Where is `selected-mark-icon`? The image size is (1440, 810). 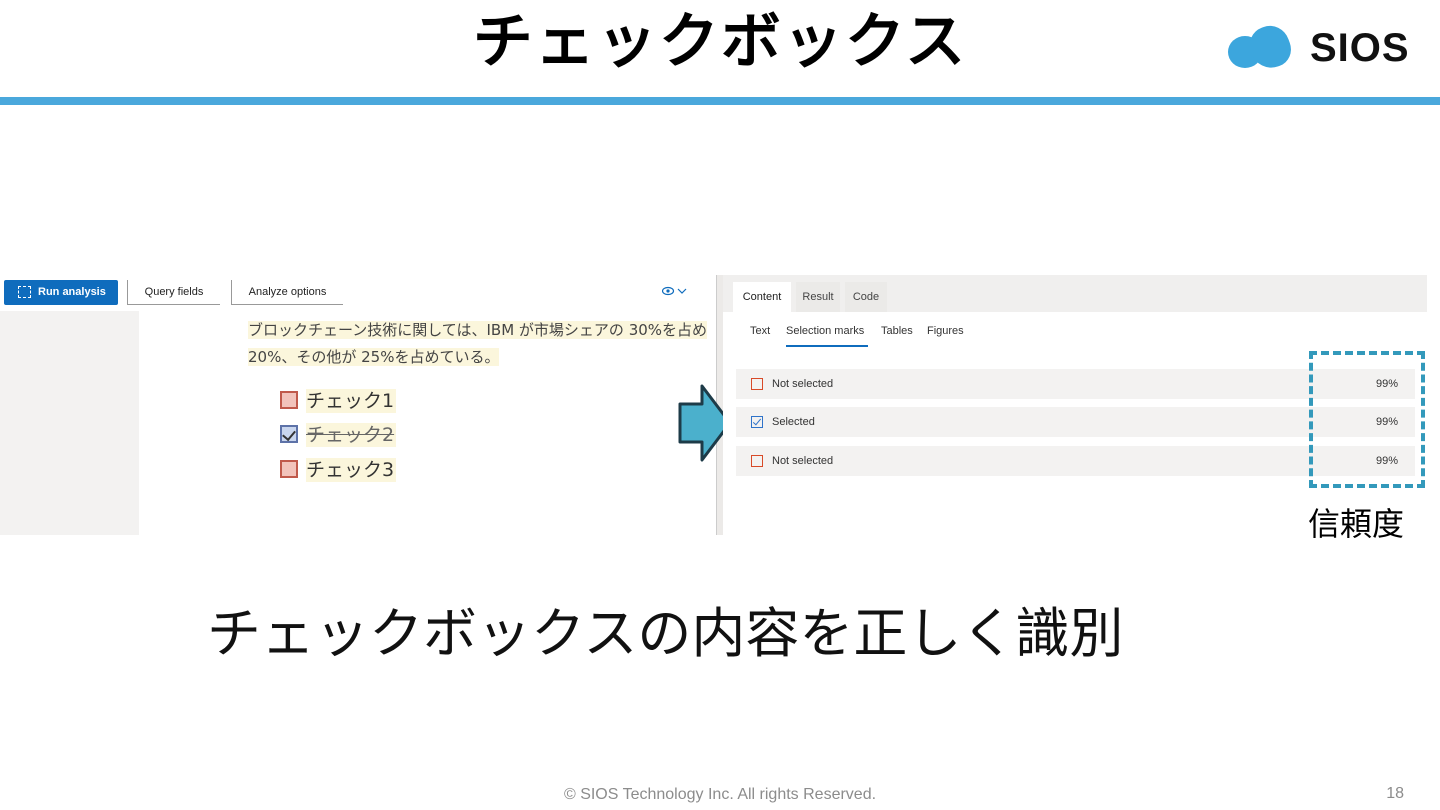 selected-mark-icon is located at coordinates (757, 422).